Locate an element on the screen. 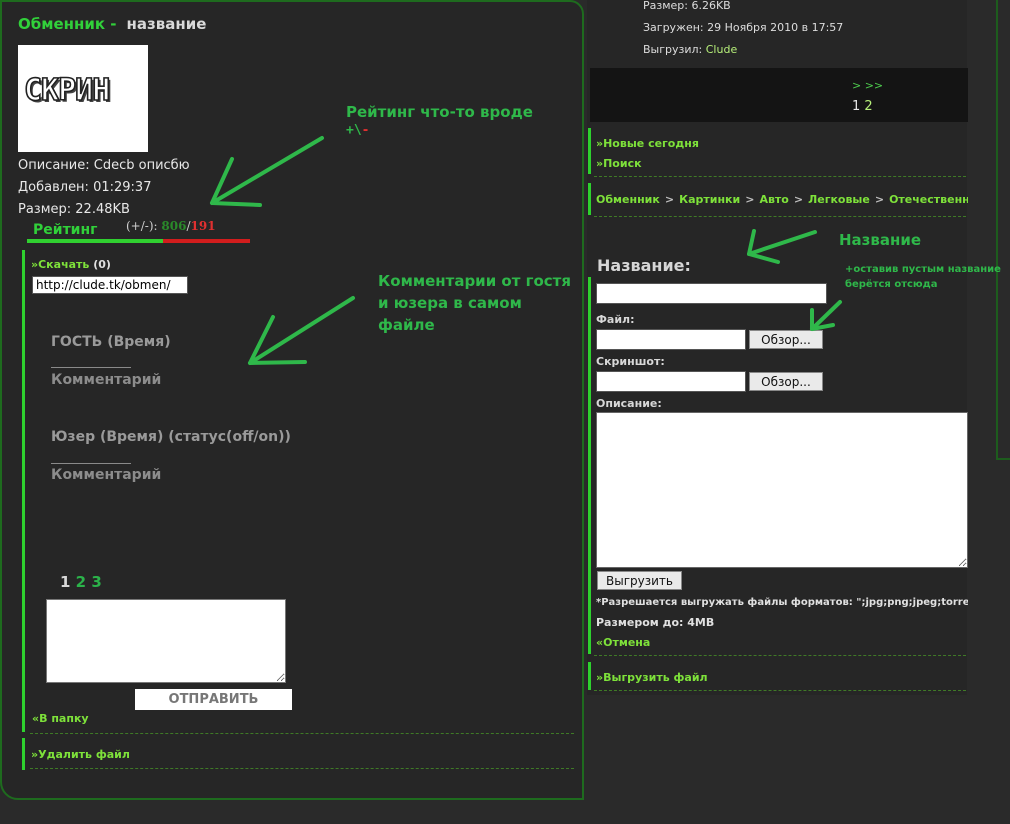 Image resolution: width=1010 pixels, height=824 pixels. rating-negative-bar is located at coordinates (206, 241).